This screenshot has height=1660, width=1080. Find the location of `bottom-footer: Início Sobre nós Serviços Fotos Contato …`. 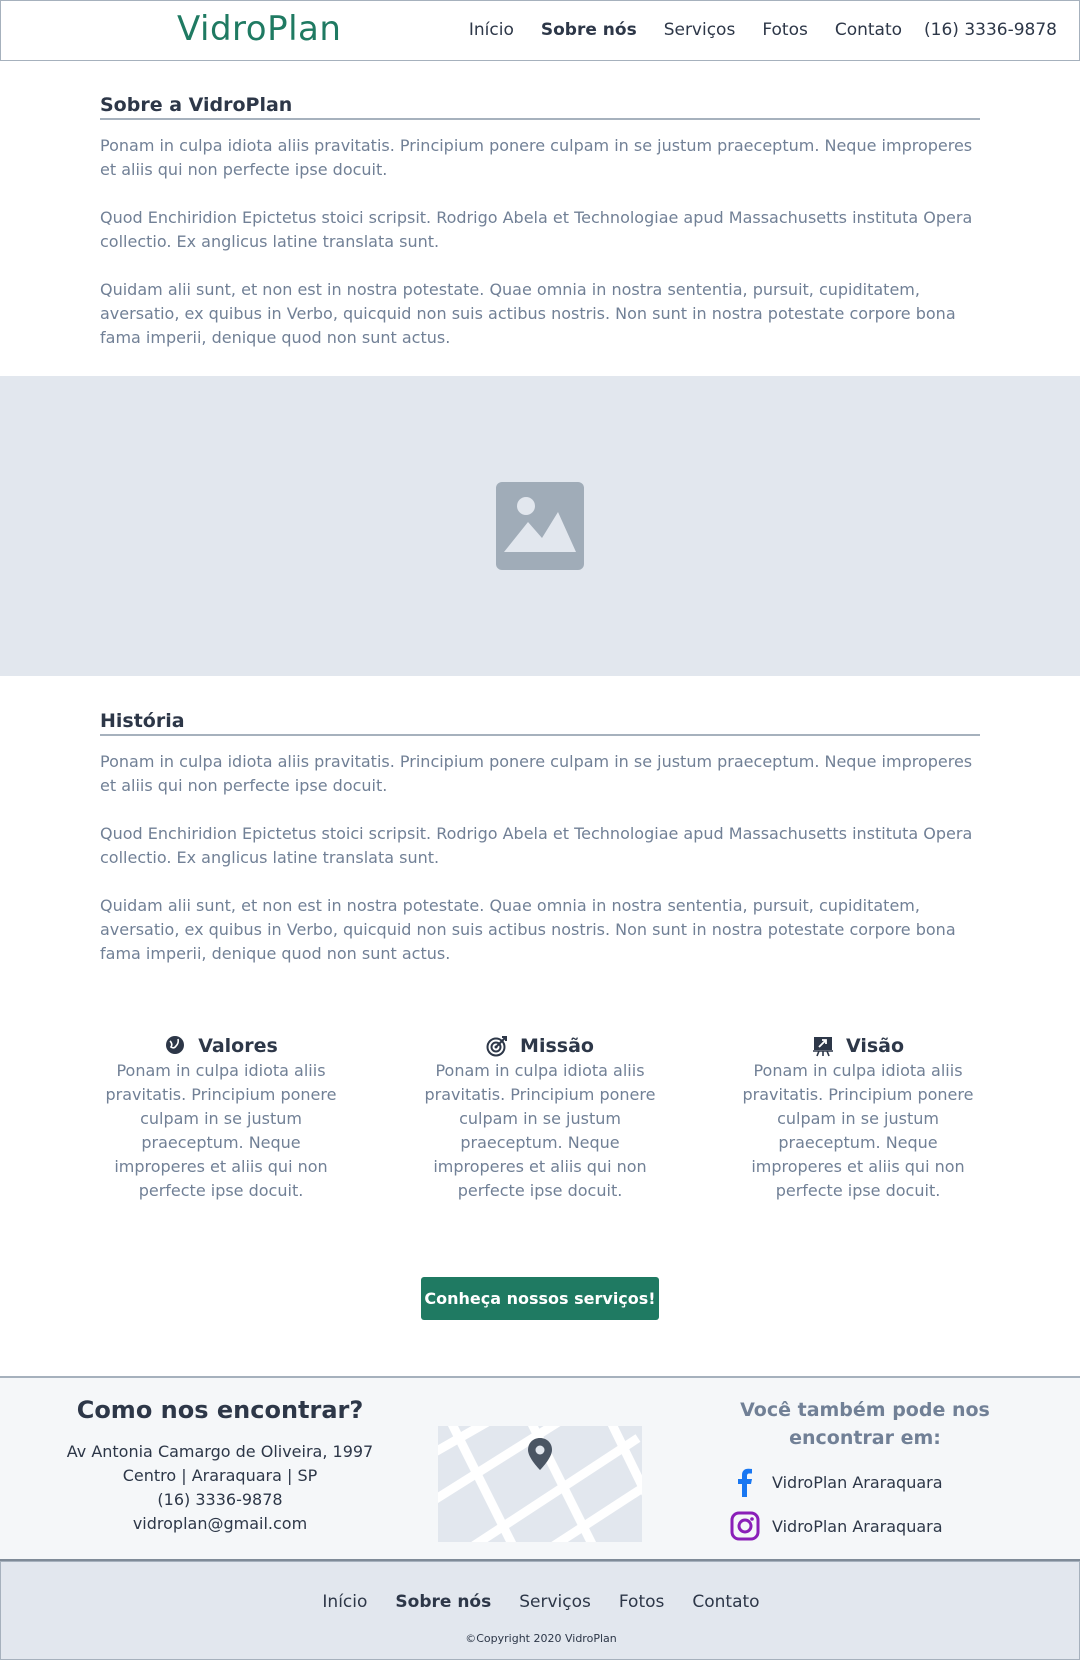

bottom-footer: Início Sobre nós Serviços Fotos Contato … is located at coordinates (540, 1610).